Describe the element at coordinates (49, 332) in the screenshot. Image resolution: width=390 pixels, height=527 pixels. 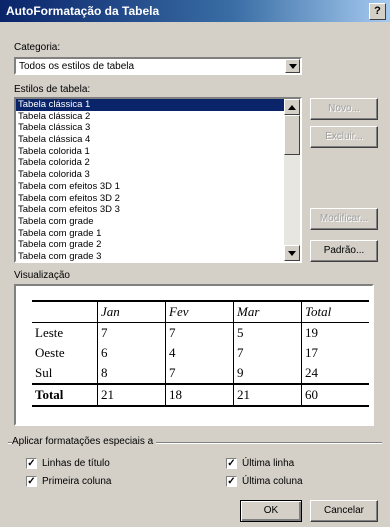
I see `preview-cell: Leste` at that location.